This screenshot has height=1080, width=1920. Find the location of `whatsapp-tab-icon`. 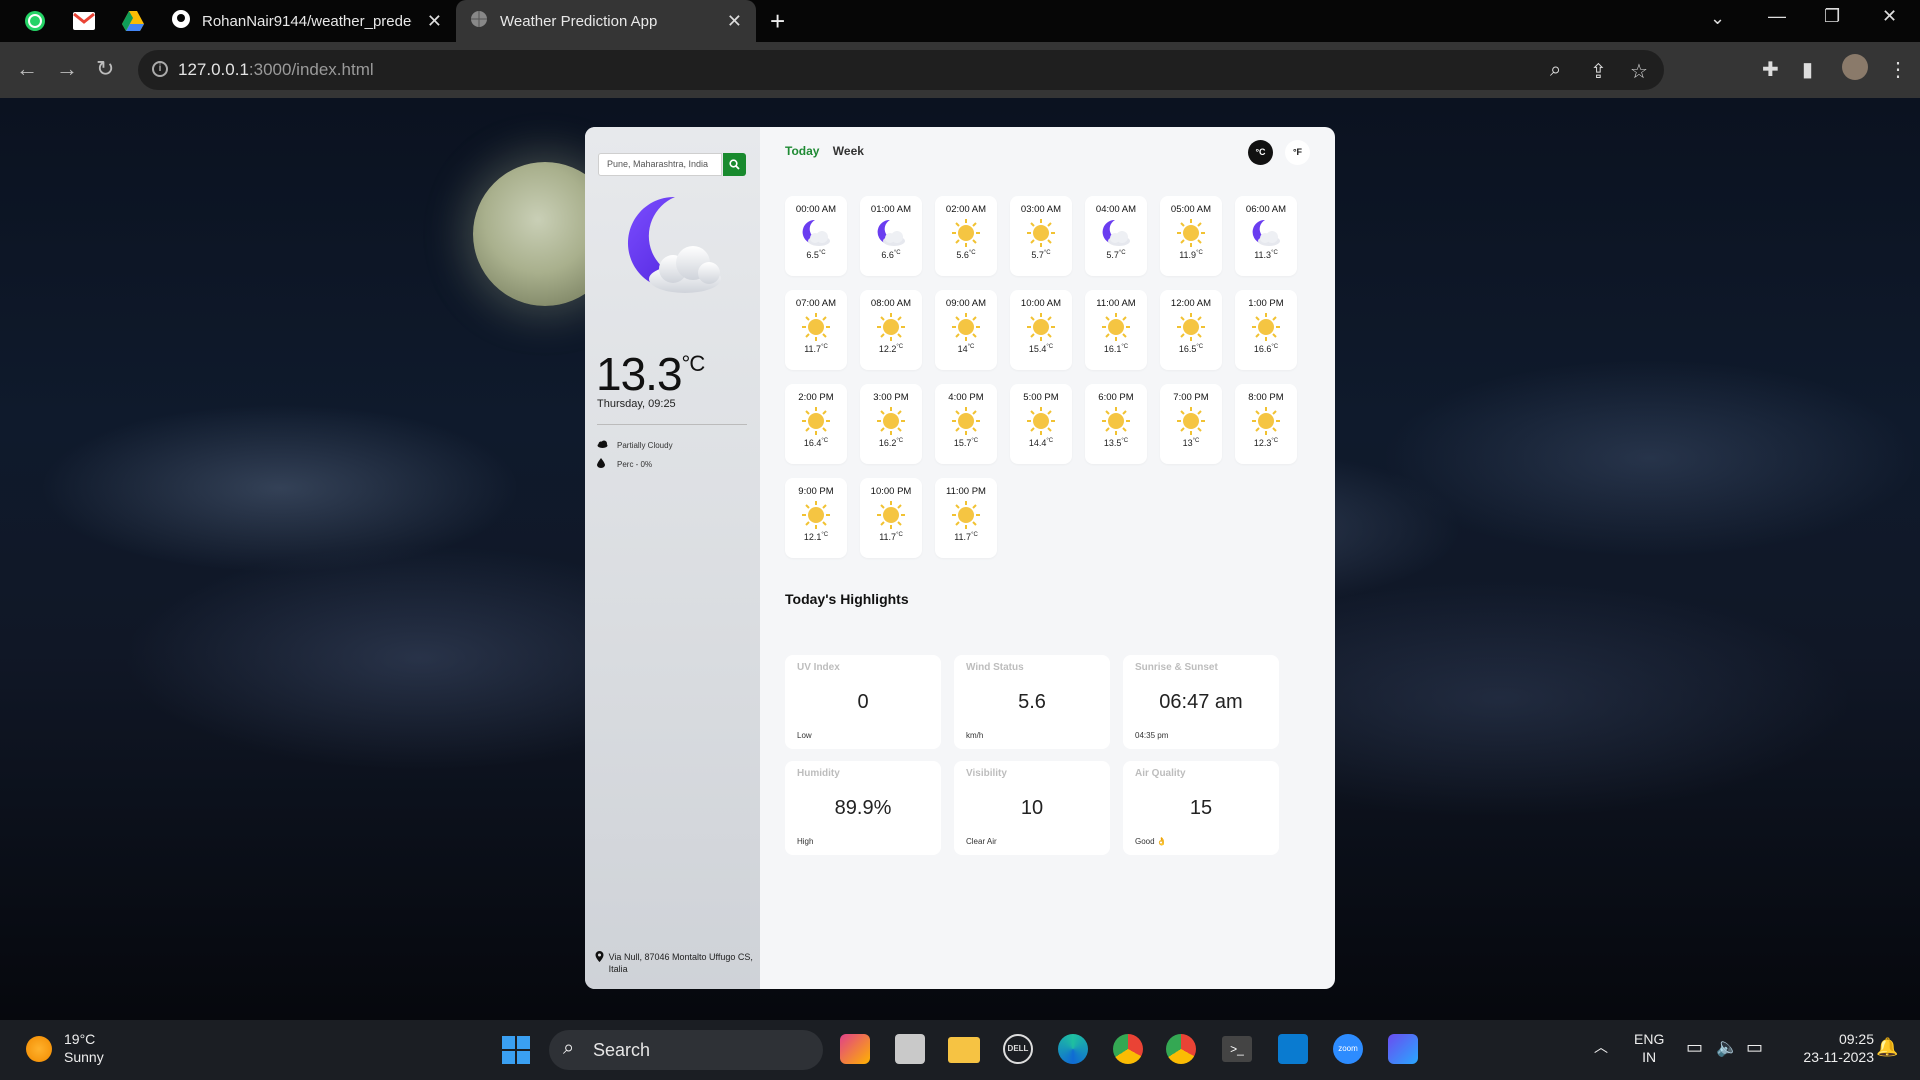

whatsapp-tab-icon is located at coordinates (35, 21).